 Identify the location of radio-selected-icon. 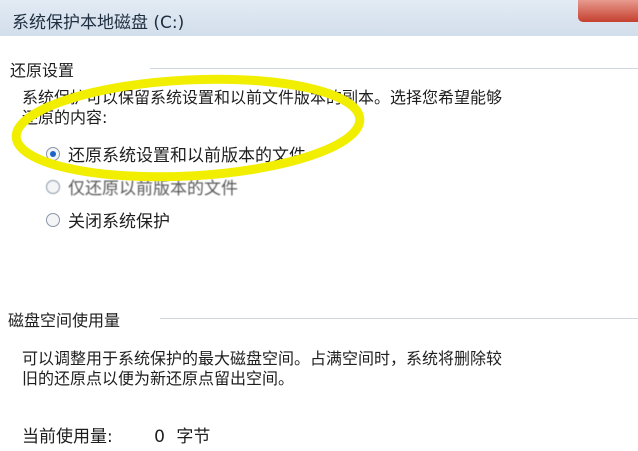
(53, 153).